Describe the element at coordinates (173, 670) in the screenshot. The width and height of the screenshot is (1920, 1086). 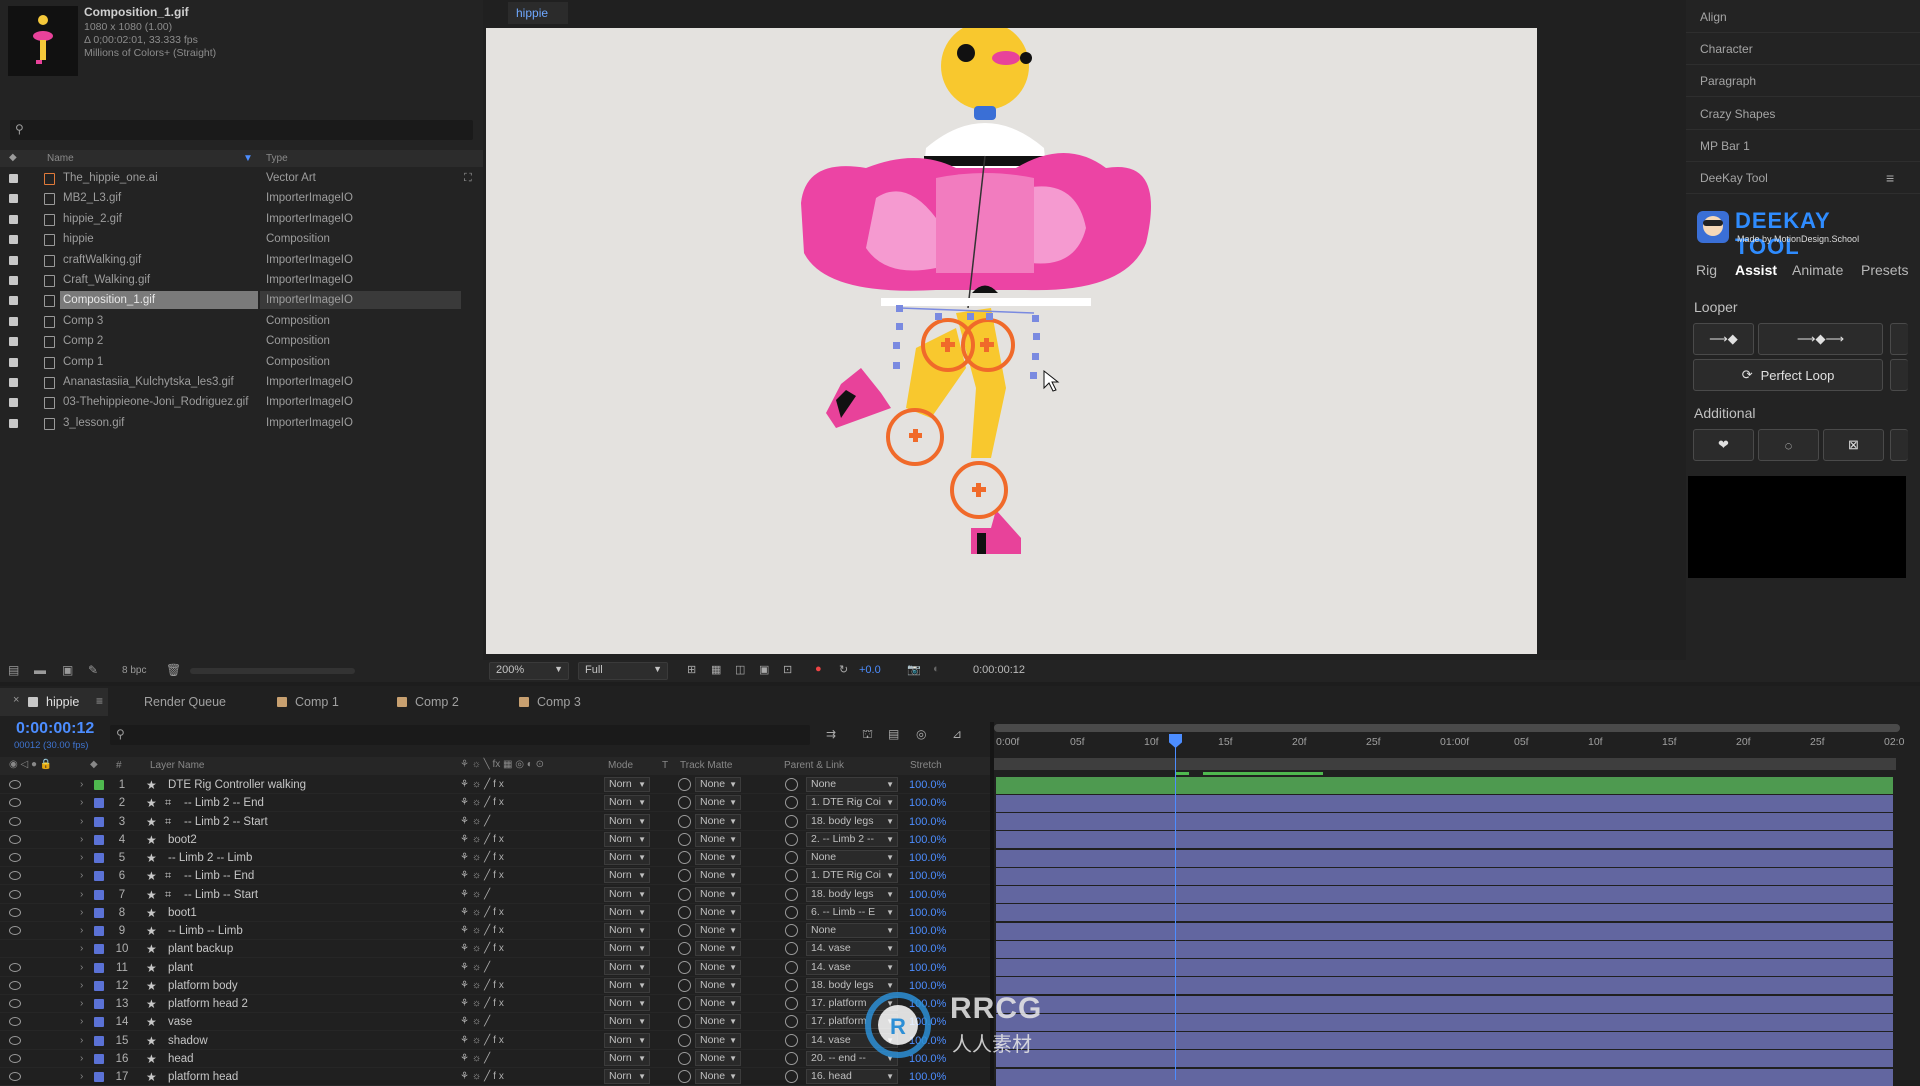
I see `trash-icon: 🗑` at that location.